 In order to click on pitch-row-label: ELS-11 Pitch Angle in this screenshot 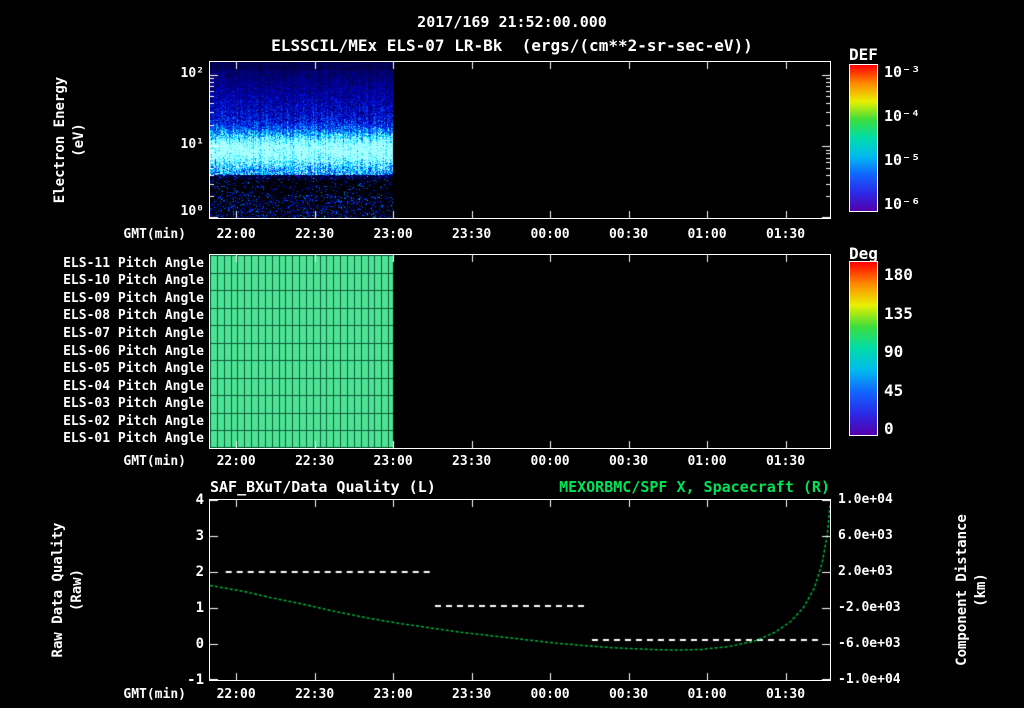, I will do `click(133, 263)`.